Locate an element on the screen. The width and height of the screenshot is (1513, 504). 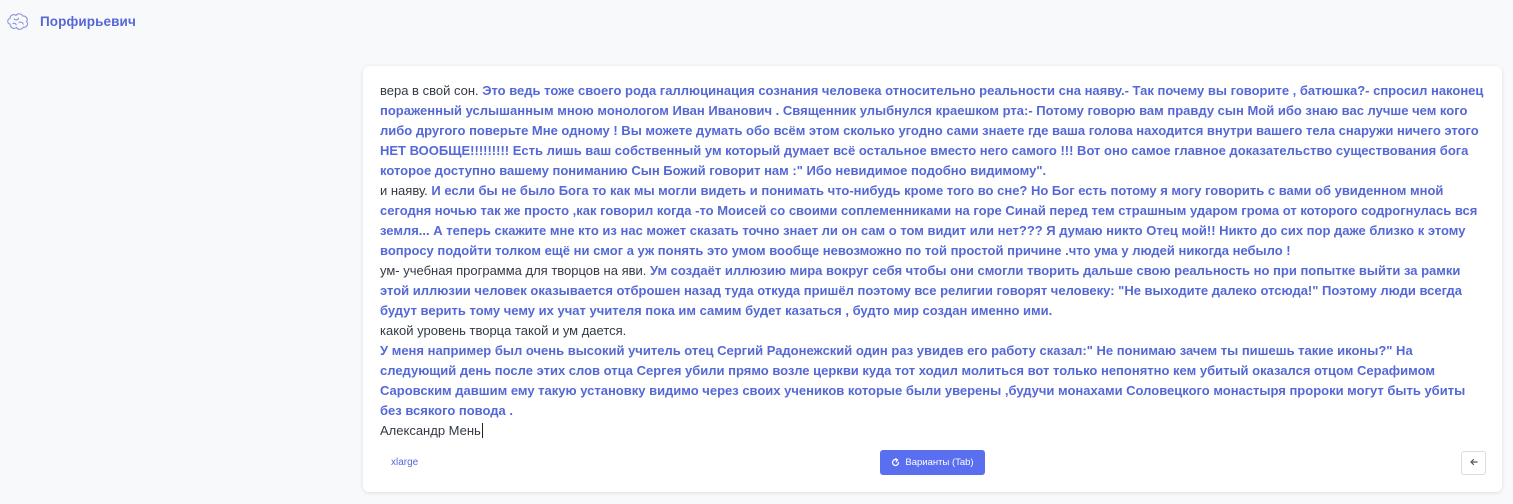
variants-button-label: Варианты (Tab) is located at coordinates (939, 462).